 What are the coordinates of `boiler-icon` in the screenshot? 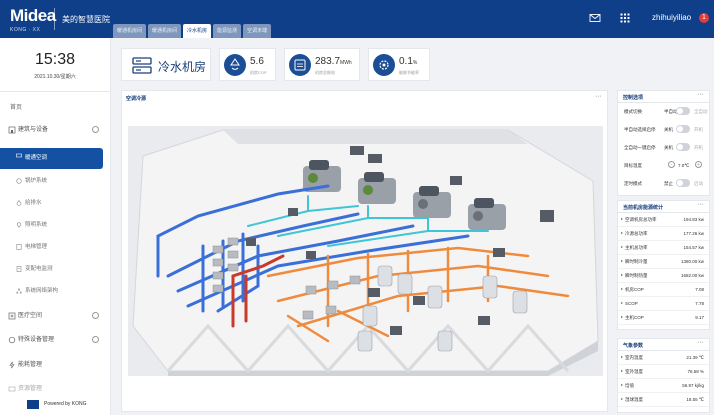 It's located at (19, 181).